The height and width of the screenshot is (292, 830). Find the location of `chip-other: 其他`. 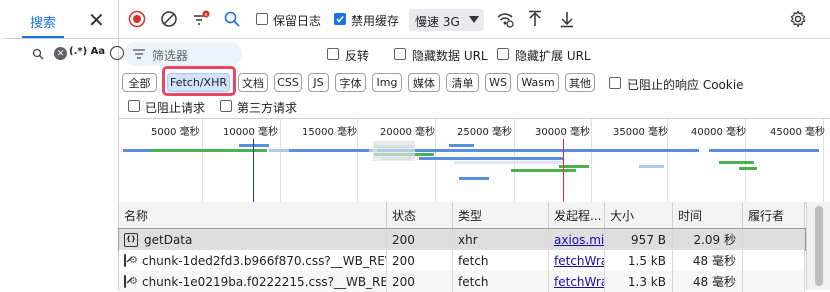

chip-other: 其他 is located at coordinates (580, 82).